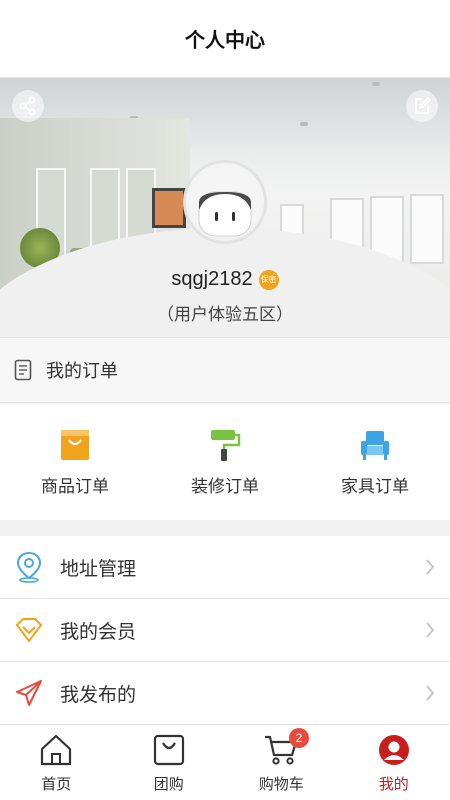  I want to click on paper-plane-icon, so click(29, 693).